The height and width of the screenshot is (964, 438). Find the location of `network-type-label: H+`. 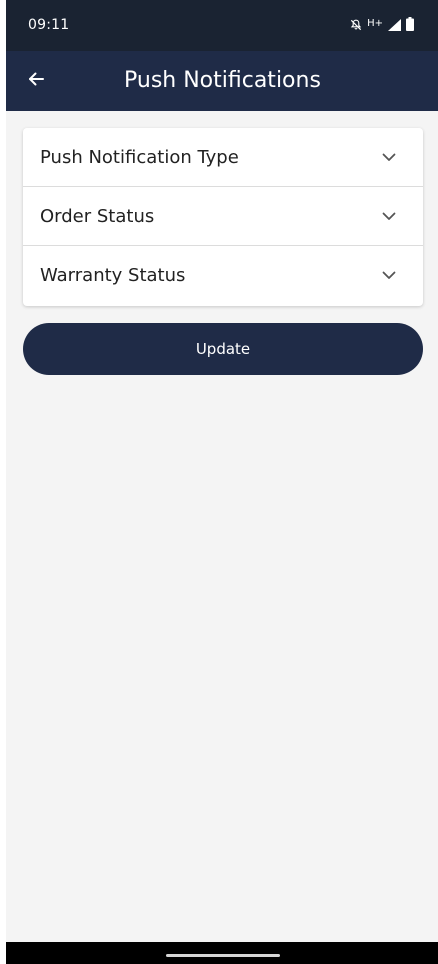

network-type-label: H+ is located at coordinates (375, 23).